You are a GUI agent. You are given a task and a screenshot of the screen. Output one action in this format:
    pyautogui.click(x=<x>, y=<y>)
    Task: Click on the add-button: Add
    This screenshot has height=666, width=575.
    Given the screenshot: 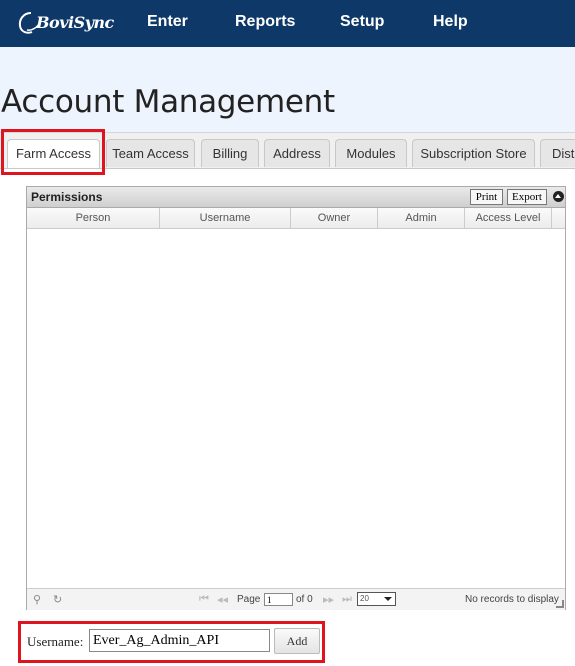 What is the action you would take?
    pyautogui.click(x=297, y=641)
    